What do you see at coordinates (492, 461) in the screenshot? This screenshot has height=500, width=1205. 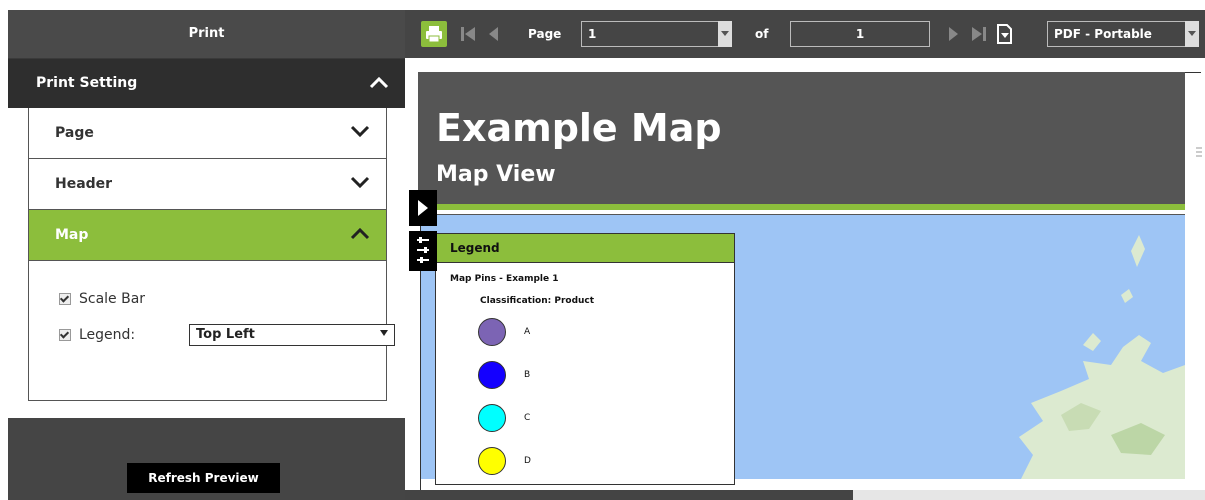 I see `legend-dot-d` at bounding box center [492, 461].